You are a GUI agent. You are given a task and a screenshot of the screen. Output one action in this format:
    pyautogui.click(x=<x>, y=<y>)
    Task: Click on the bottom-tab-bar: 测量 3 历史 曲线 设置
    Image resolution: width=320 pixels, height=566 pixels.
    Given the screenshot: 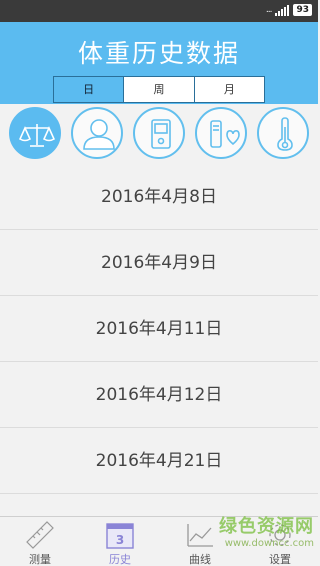 What is the action you would take?
    pyautogui.click(x=159, y=541)
    